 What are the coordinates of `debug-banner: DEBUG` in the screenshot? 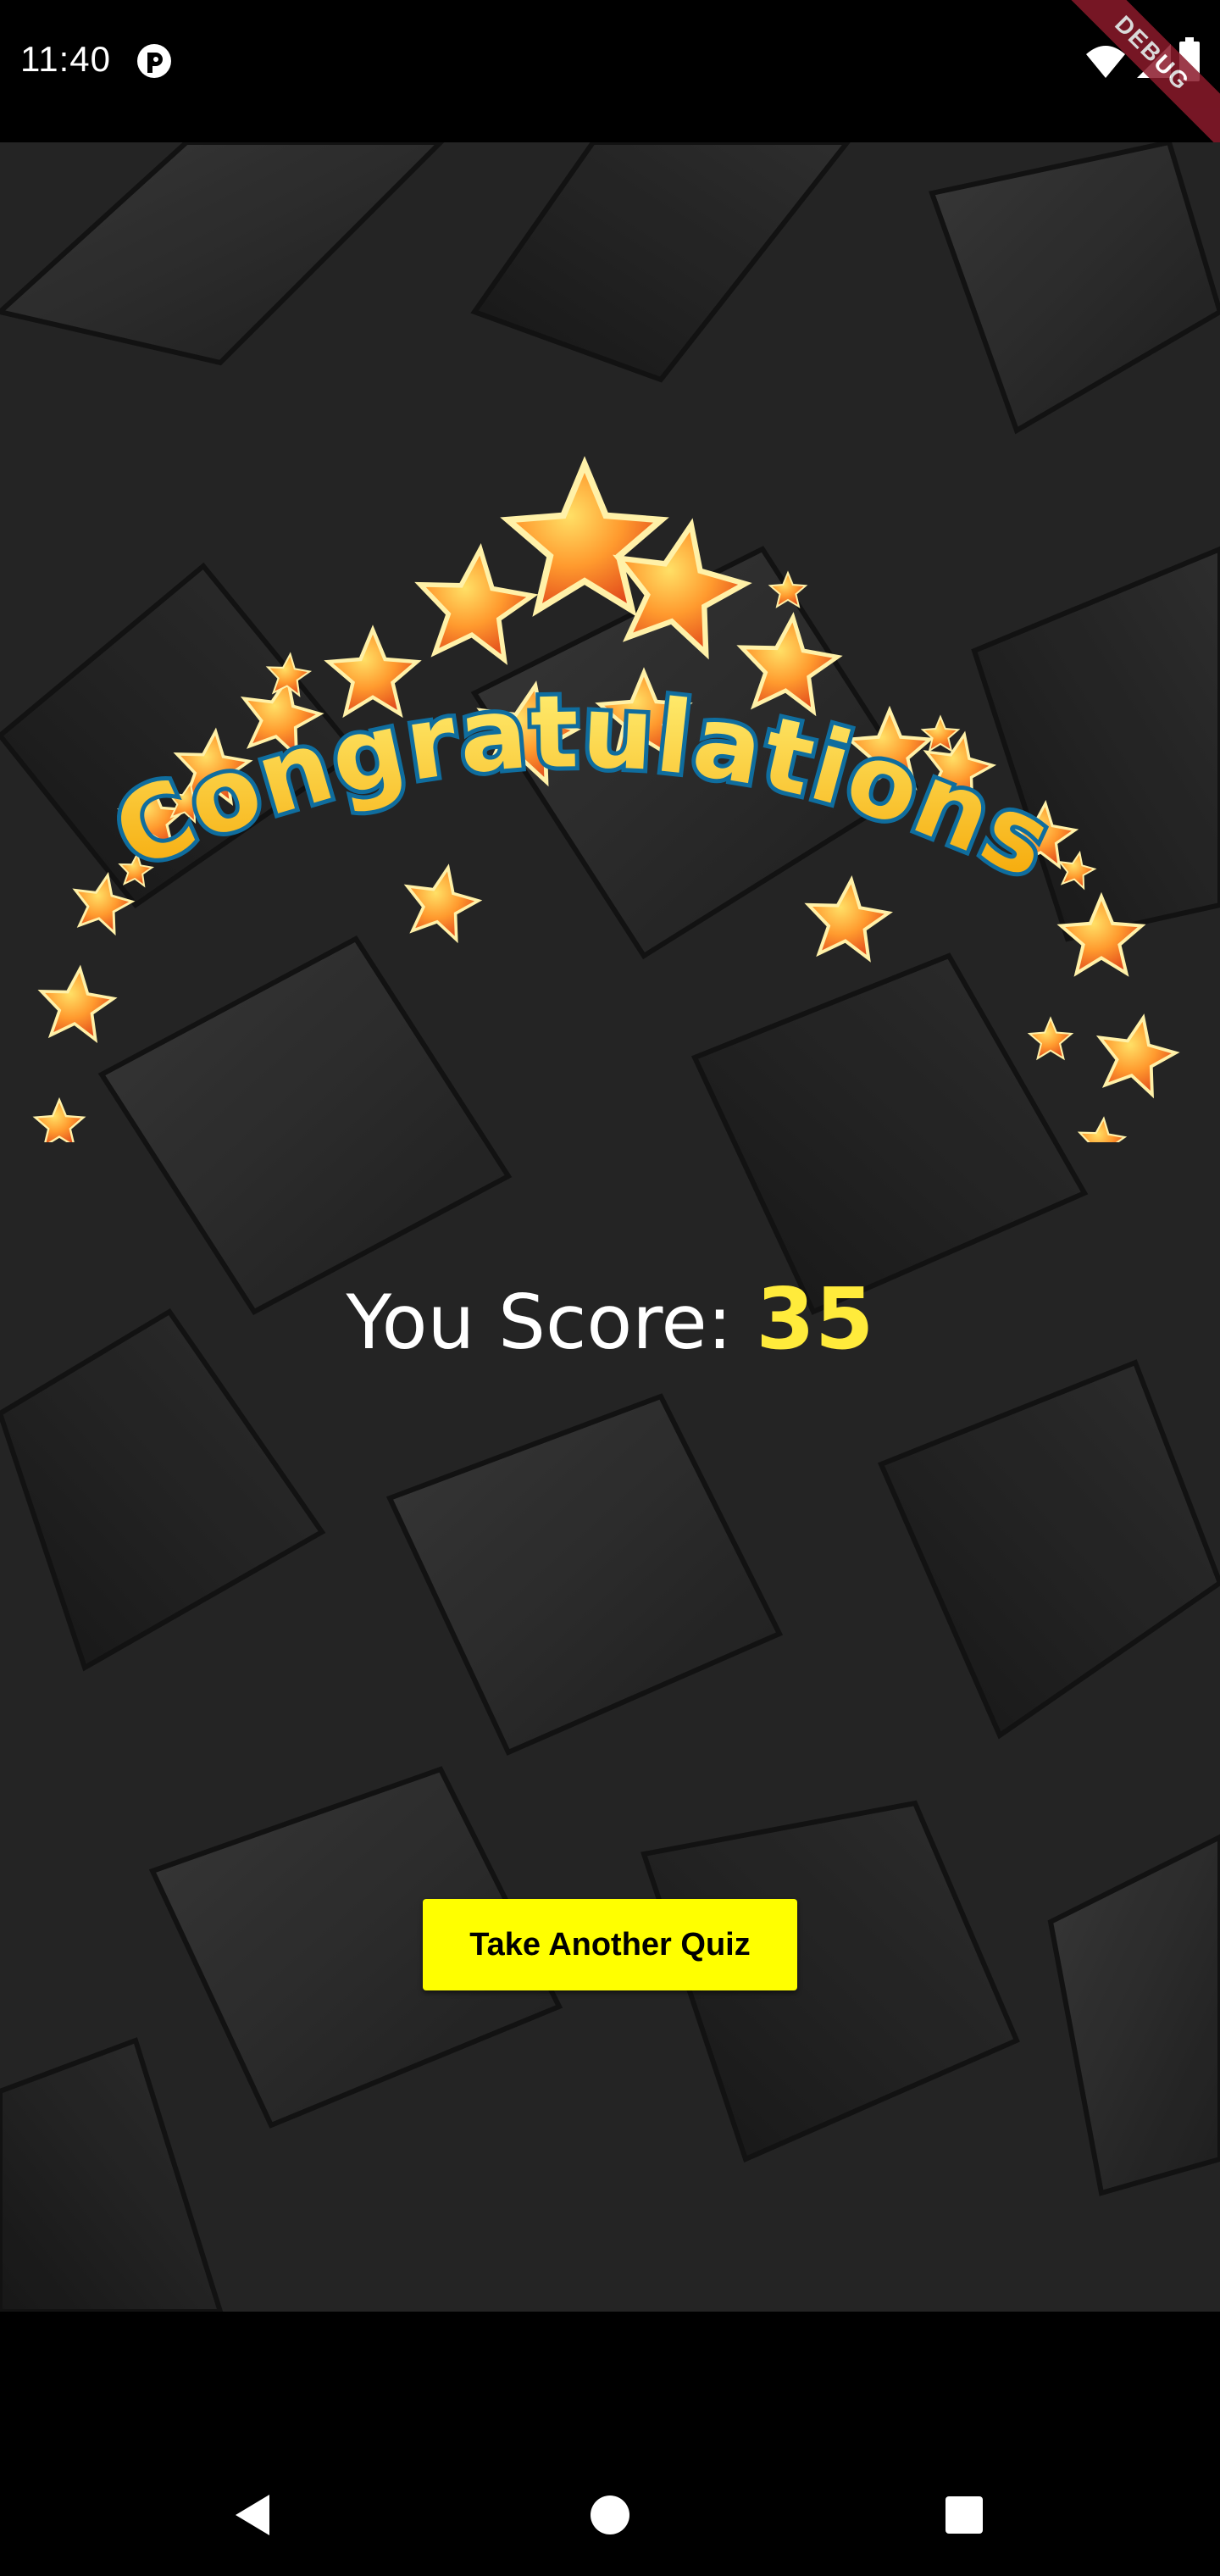 It's located at (1134, 79).